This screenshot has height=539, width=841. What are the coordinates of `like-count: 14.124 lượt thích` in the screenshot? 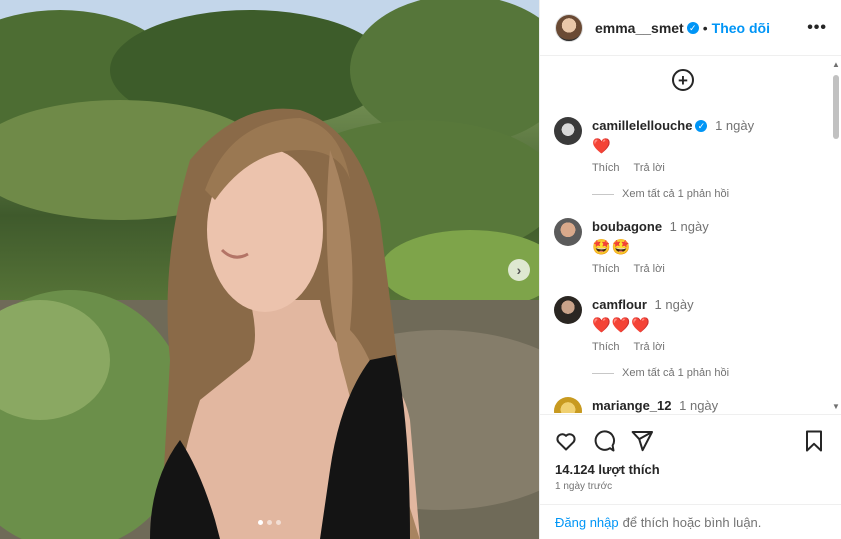 It's located at (607, 469).